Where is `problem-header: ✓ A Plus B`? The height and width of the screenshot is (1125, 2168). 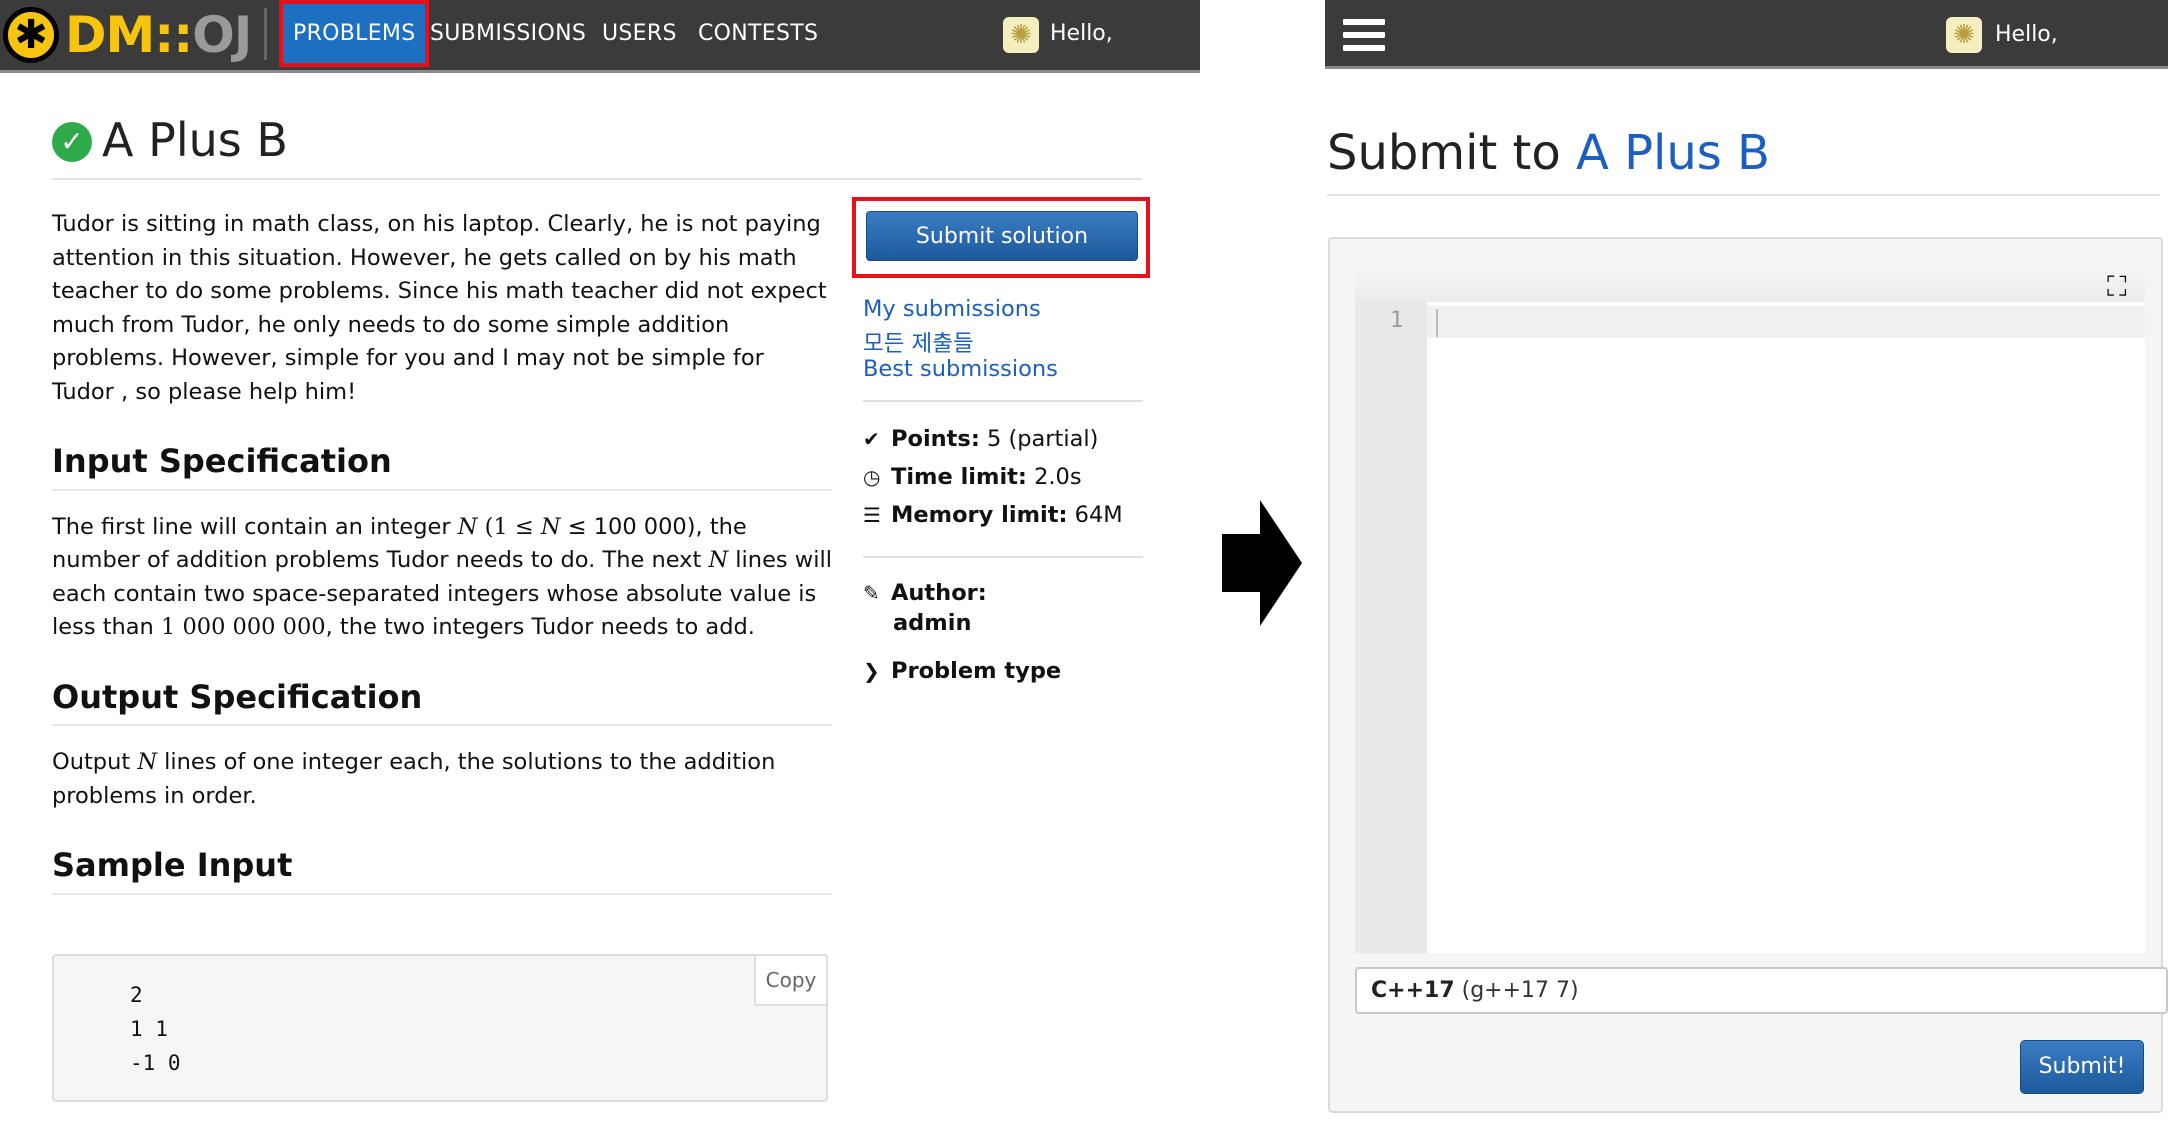
problem-header: ✓ A Plus B is located at coordinates (597, 146).